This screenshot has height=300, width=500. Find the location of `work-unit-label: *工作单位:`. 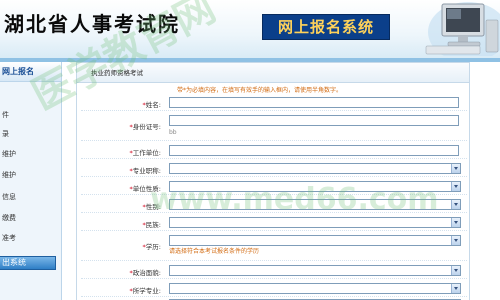

work-unit-label: *工作单位: is located at coordinates (121, 152).